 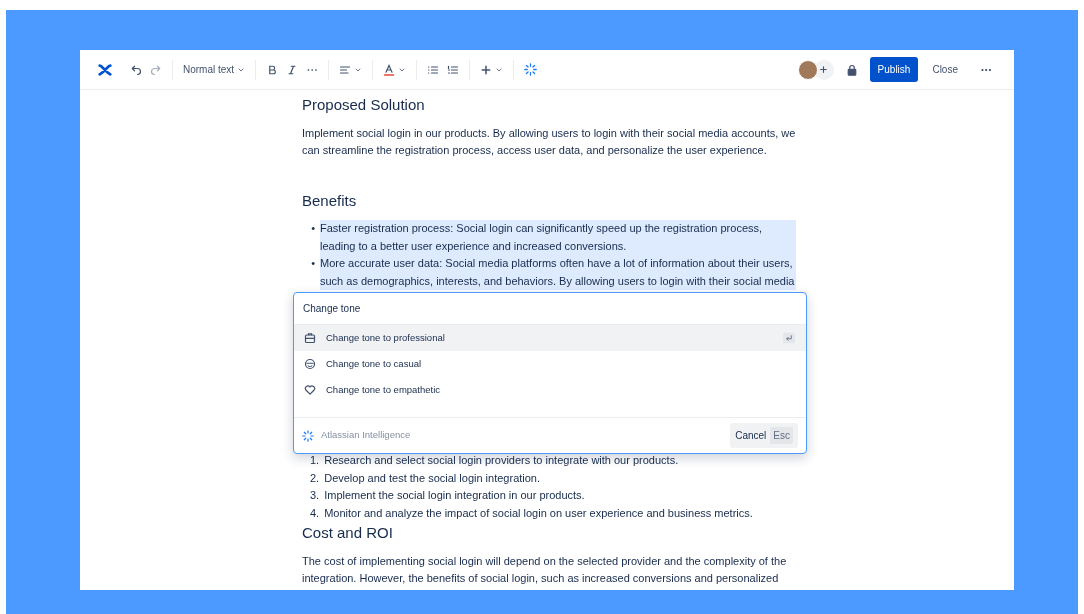 I want to click on paragraph: The cost of implementing social login will depend on the selected provider and the complexity of the integration. However, the benefits of social login, such as increased conversions and personalized, so click(x=545, y=569).